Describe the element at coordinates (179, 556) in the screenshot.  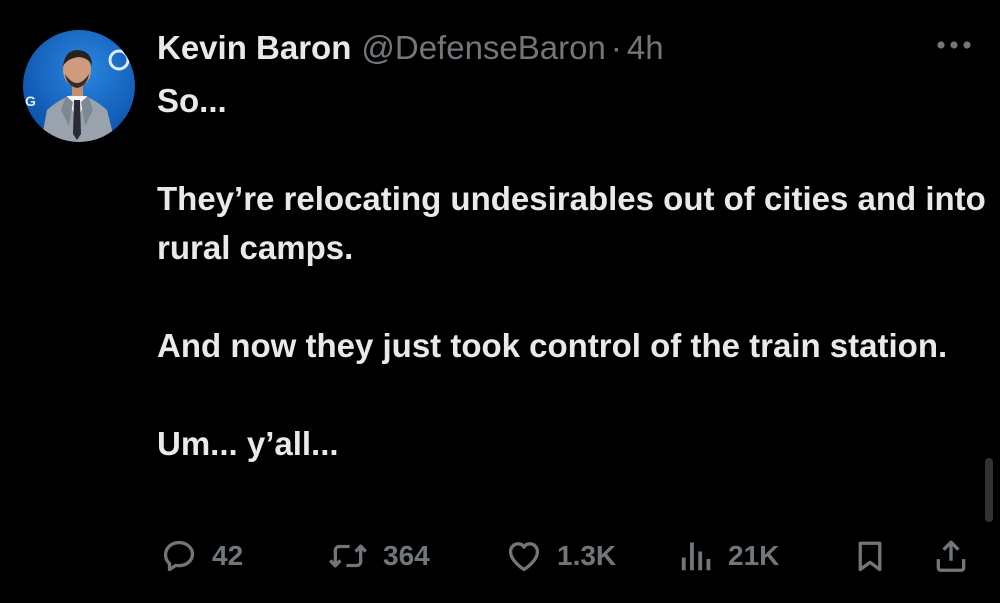
I see `reply-icon` at that location.